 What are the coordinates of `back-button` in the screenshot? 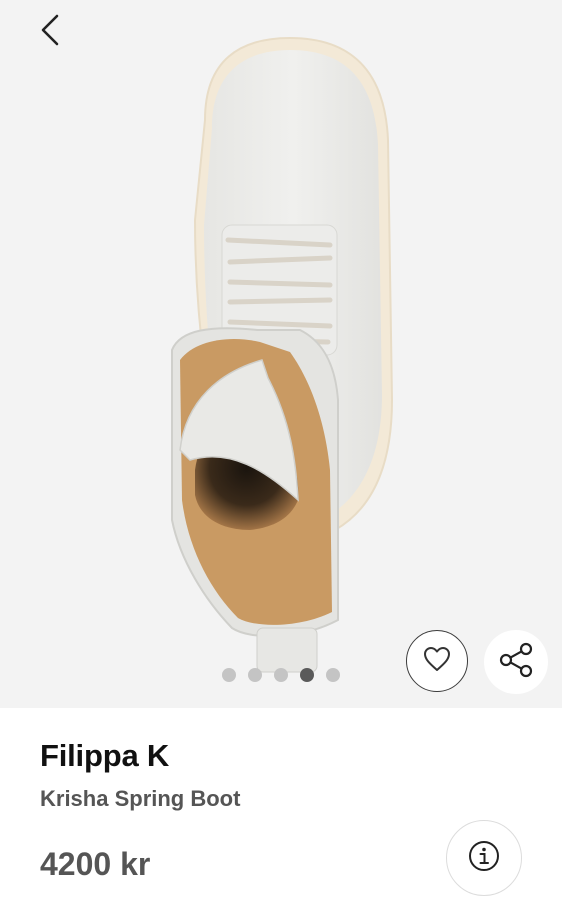 It's located at (50, 32).